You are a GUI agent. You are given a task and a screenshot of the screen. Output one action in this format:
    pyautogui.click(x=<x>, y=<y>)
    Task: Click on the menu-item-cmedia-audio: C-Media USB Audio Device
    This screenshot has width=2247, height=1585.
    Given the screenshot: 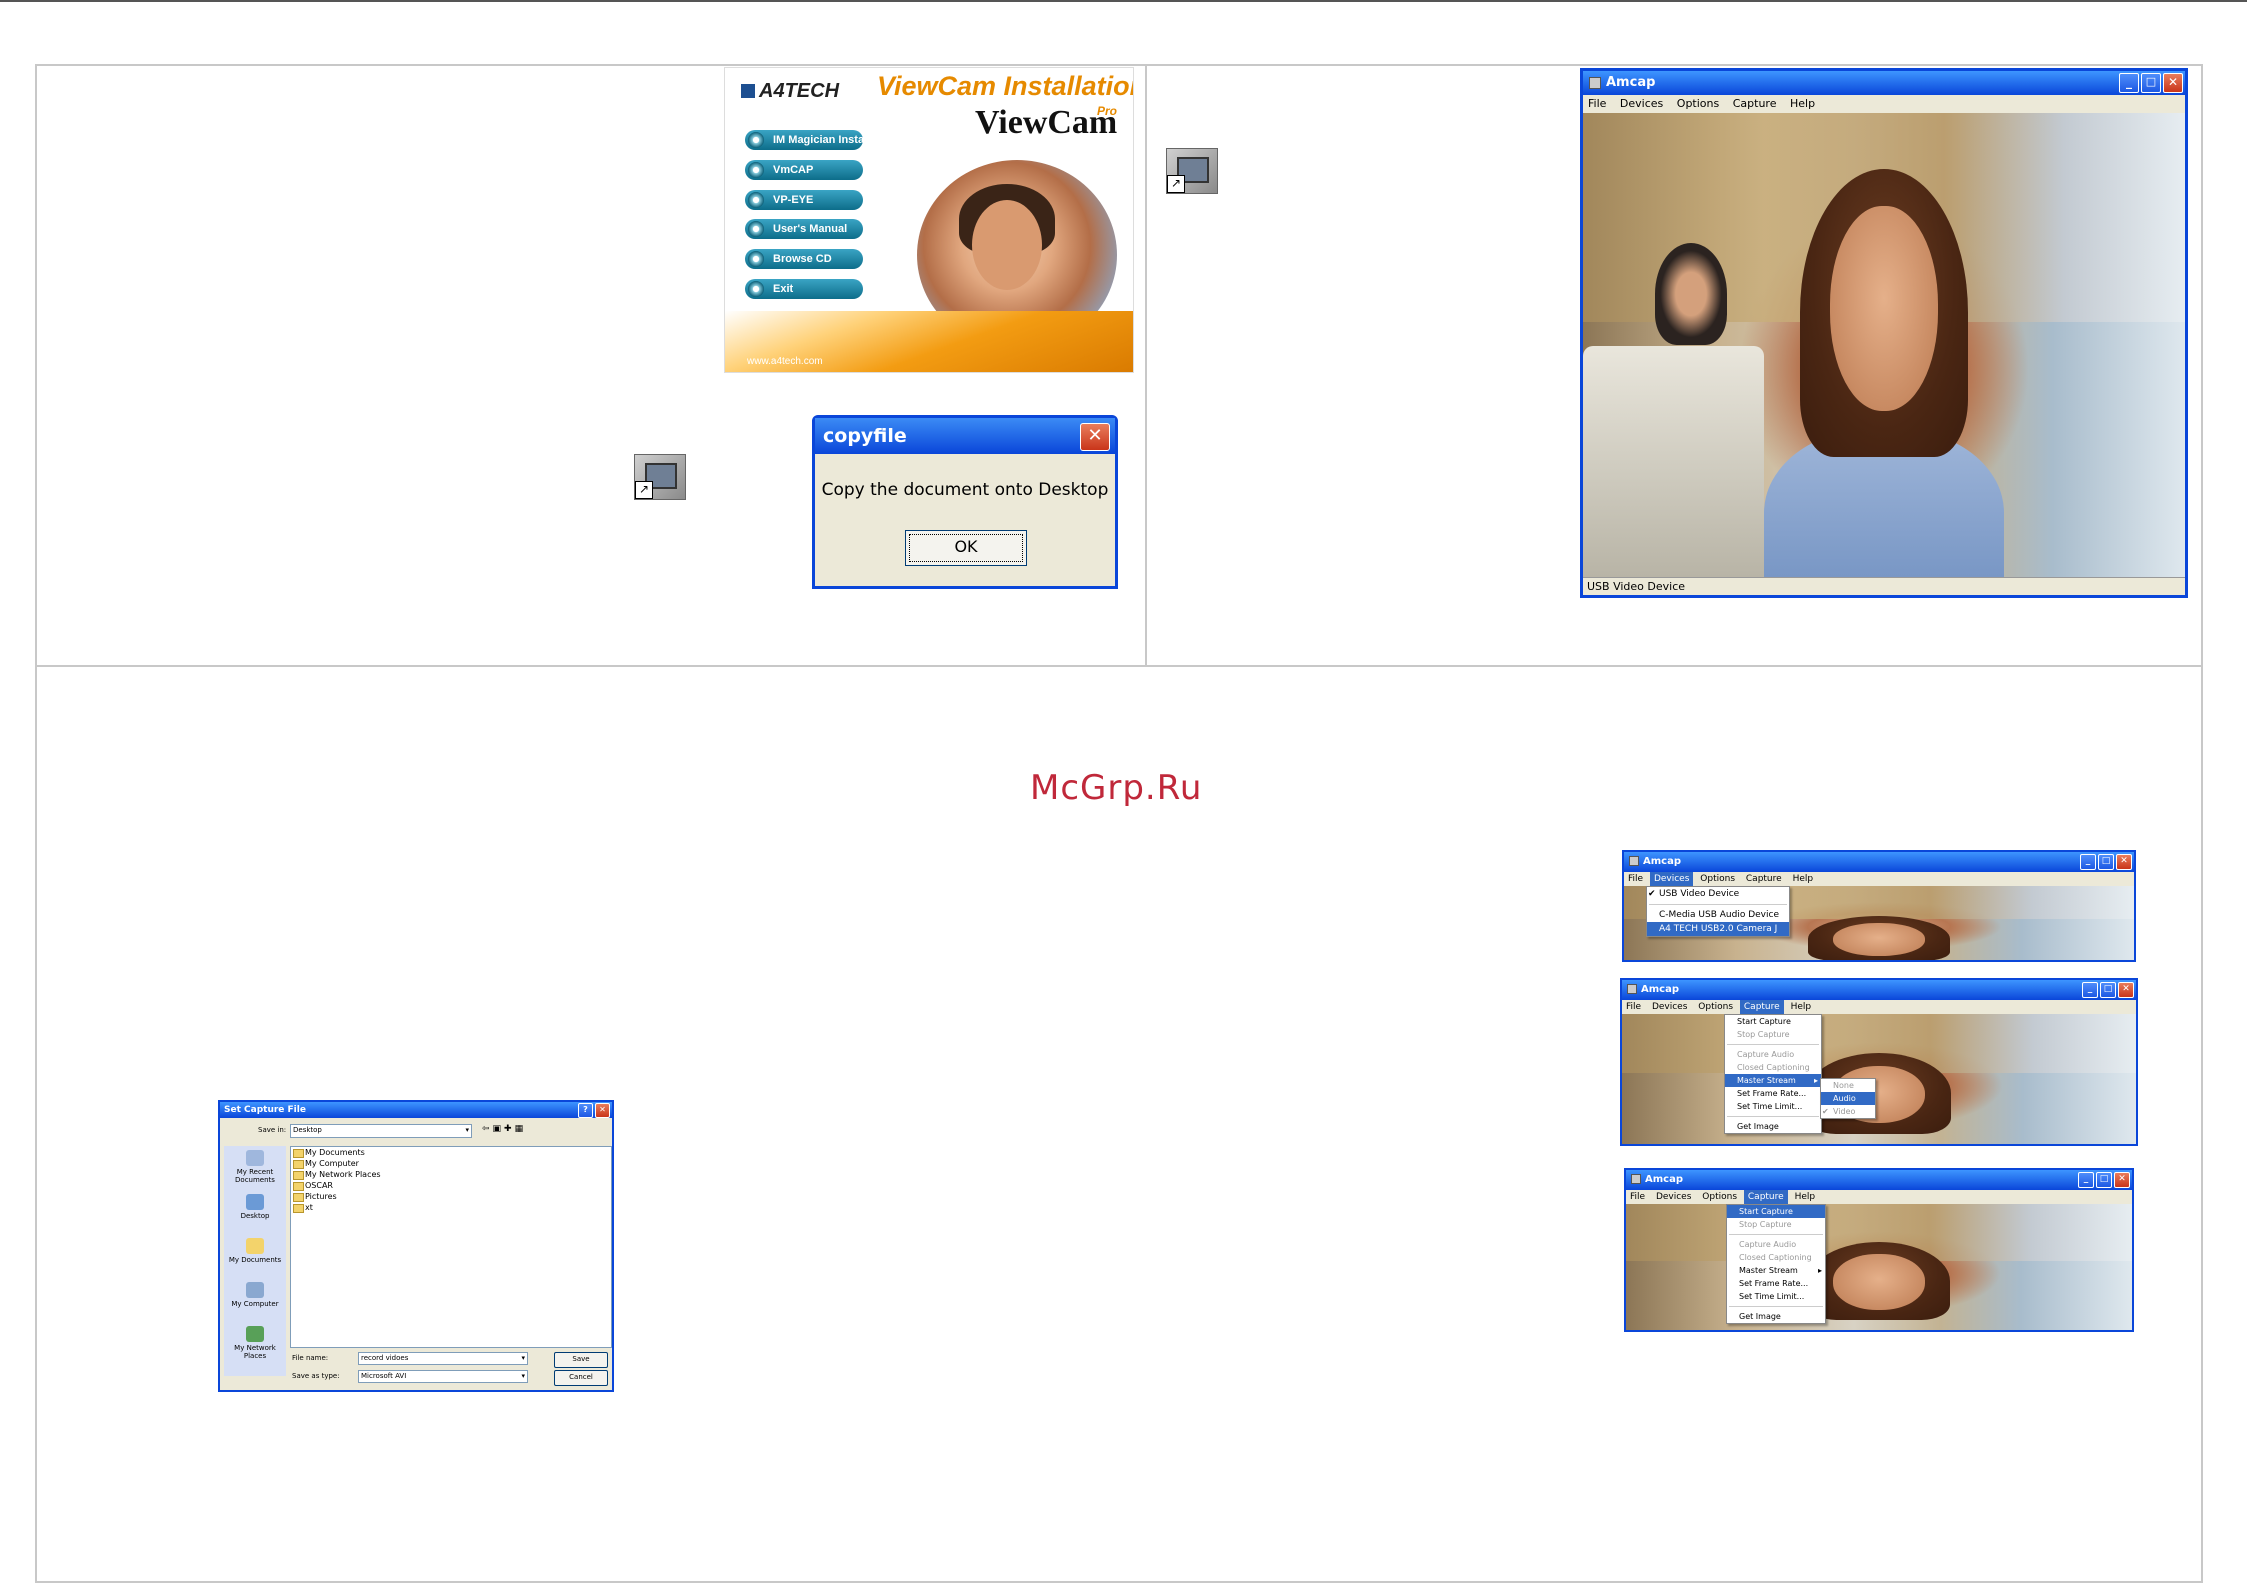 What is the action you would take?
    pyautogui.click(x=1718, y=915)
    